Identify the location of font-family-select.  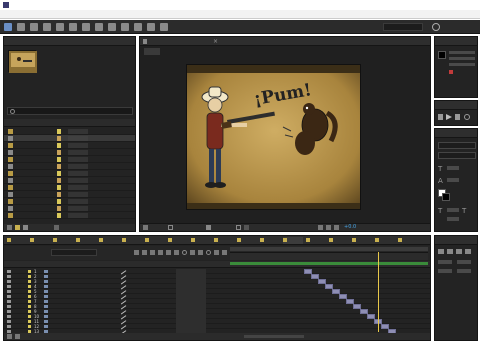
(457, 145).